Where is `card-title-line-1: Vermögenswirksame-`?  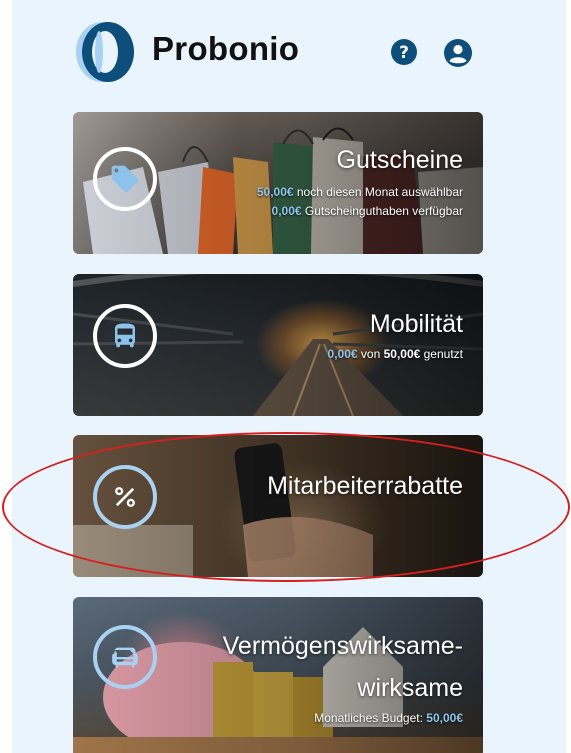
card-title-line-1: Vermögenswirksame- is located at coordinates (342, 646).